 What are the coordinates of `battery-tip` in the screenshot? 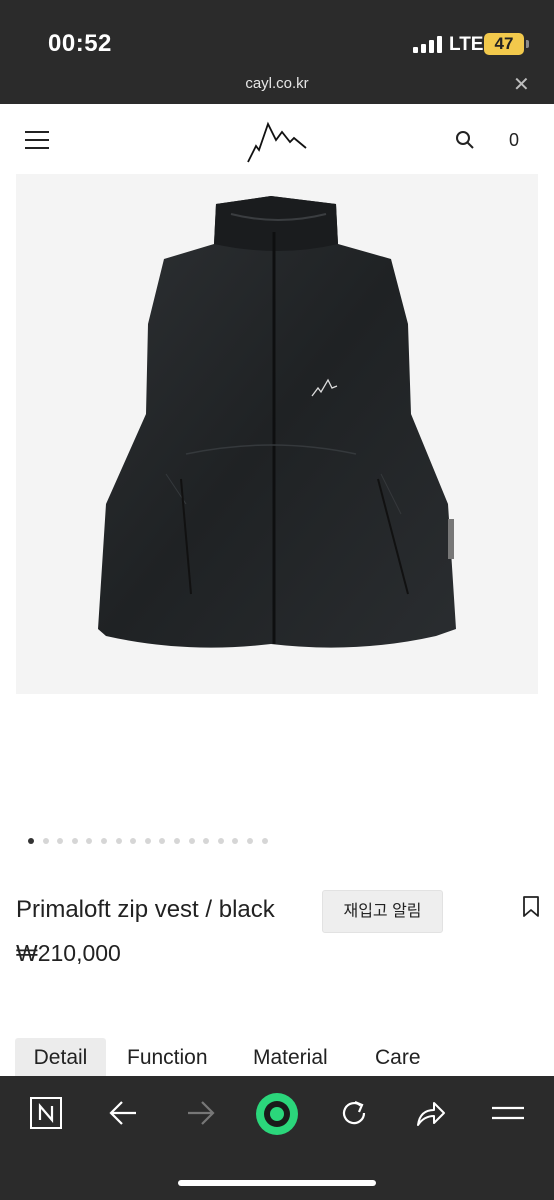 It's located at (527, 44).